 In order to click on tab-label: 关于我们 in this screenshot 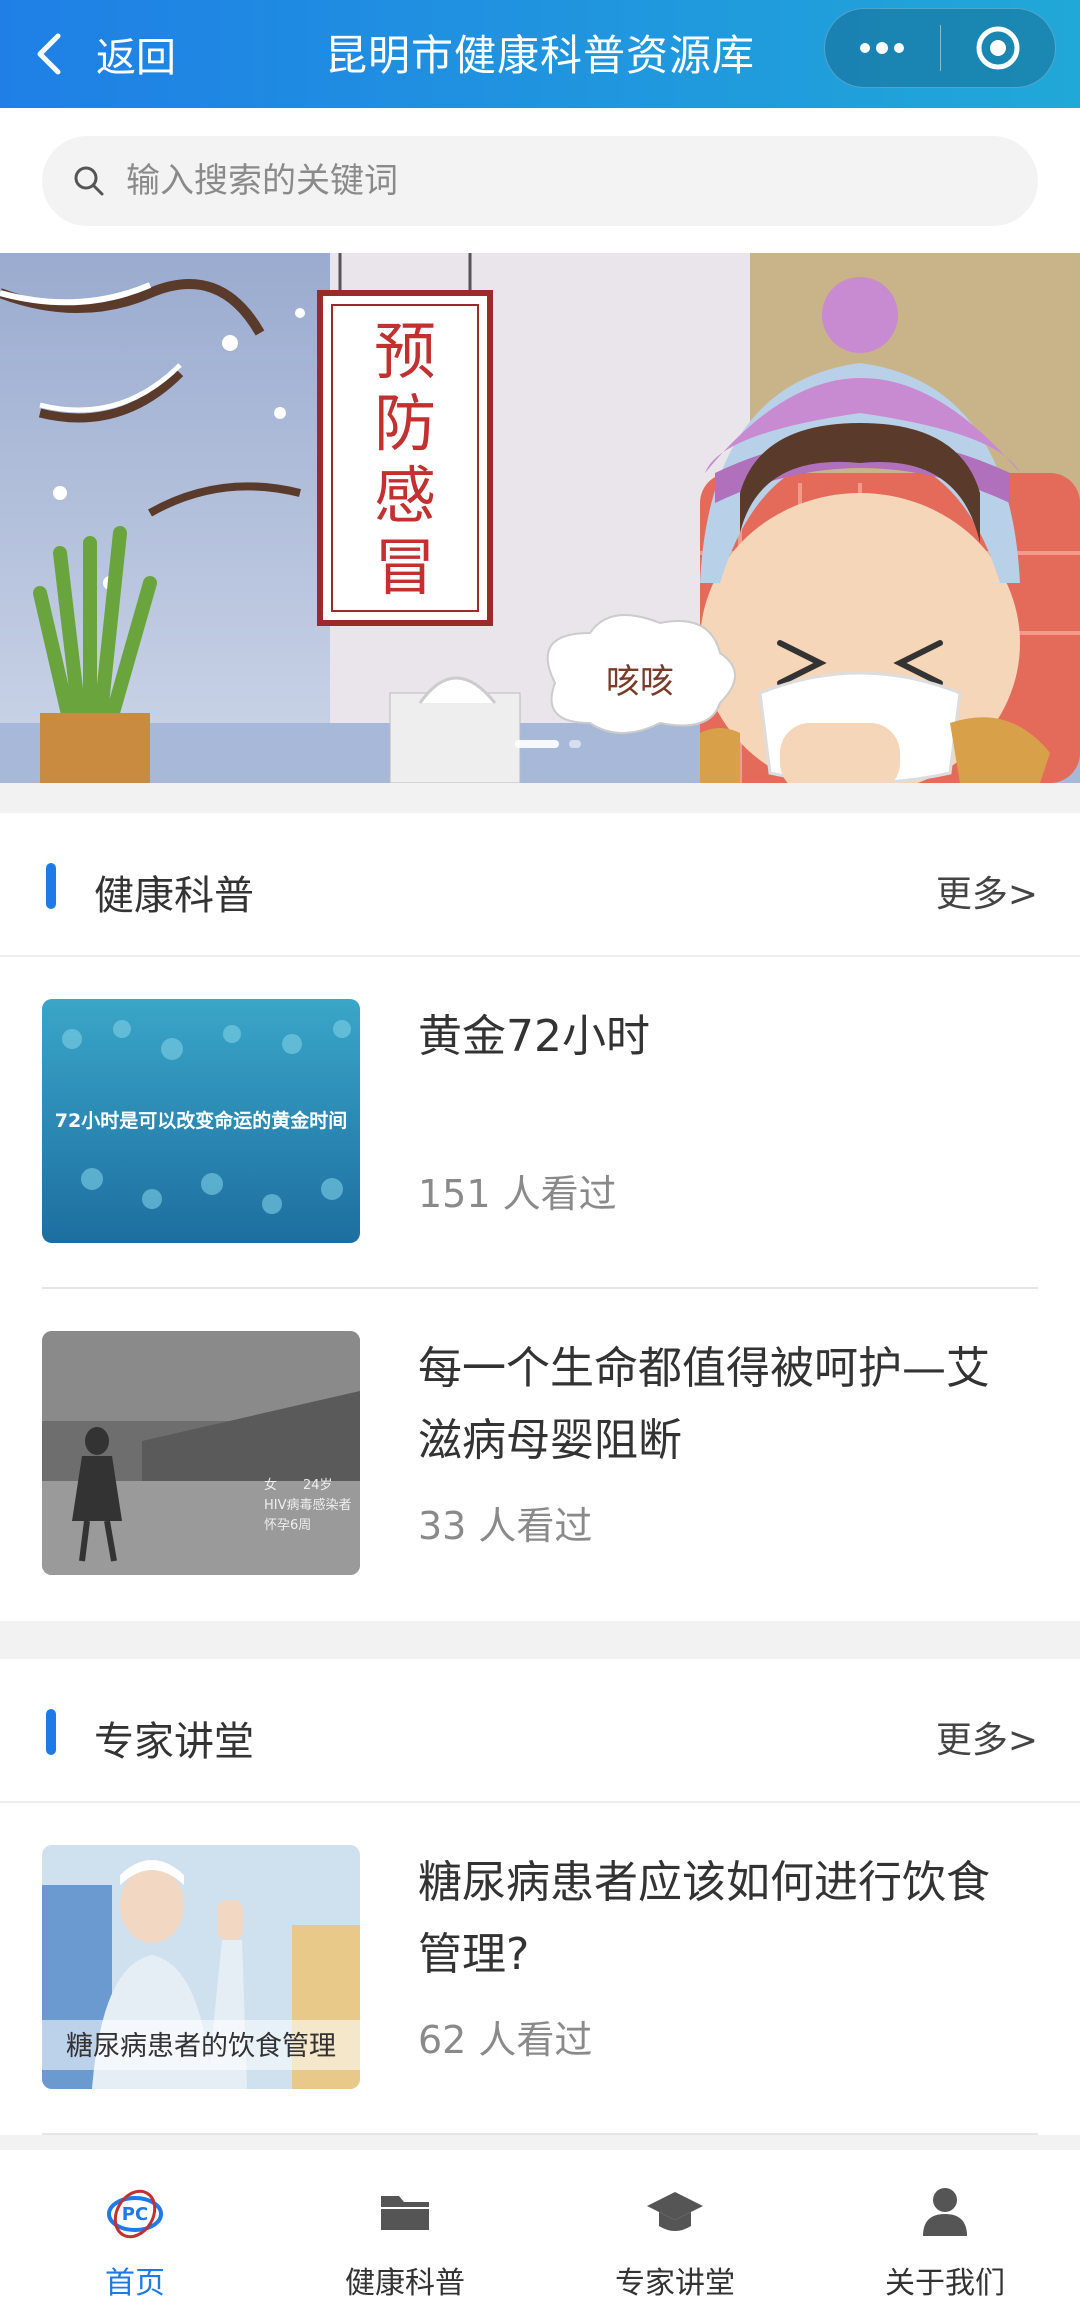, I will do `click(945, 2283)`.